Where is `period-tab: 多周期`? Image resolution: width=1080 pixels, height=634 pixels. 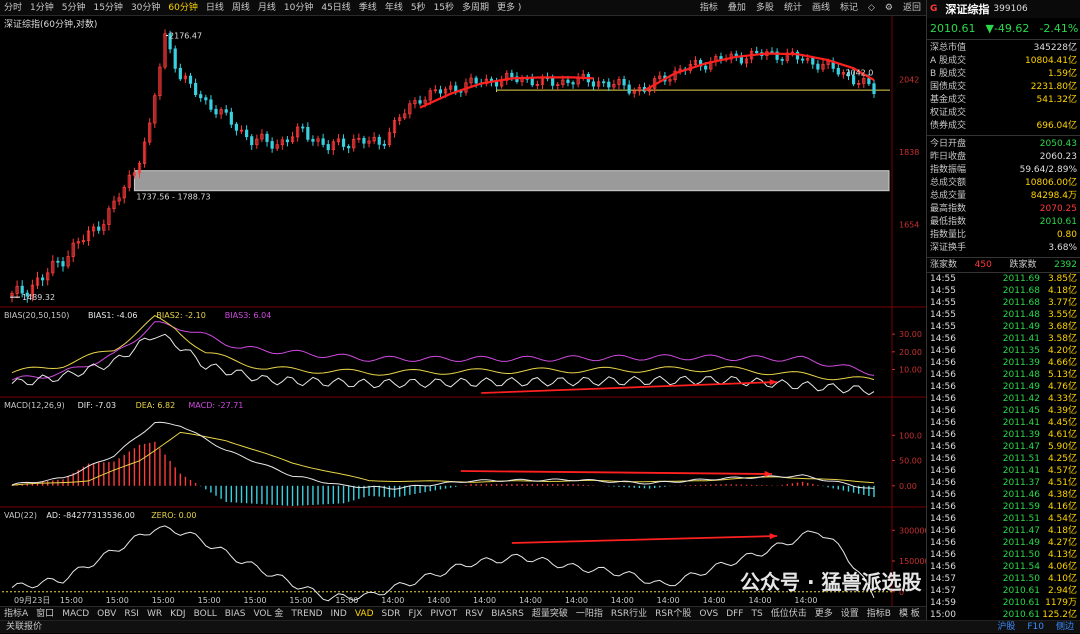
period-tab: 多周期 is located at coordinates (475, 7).